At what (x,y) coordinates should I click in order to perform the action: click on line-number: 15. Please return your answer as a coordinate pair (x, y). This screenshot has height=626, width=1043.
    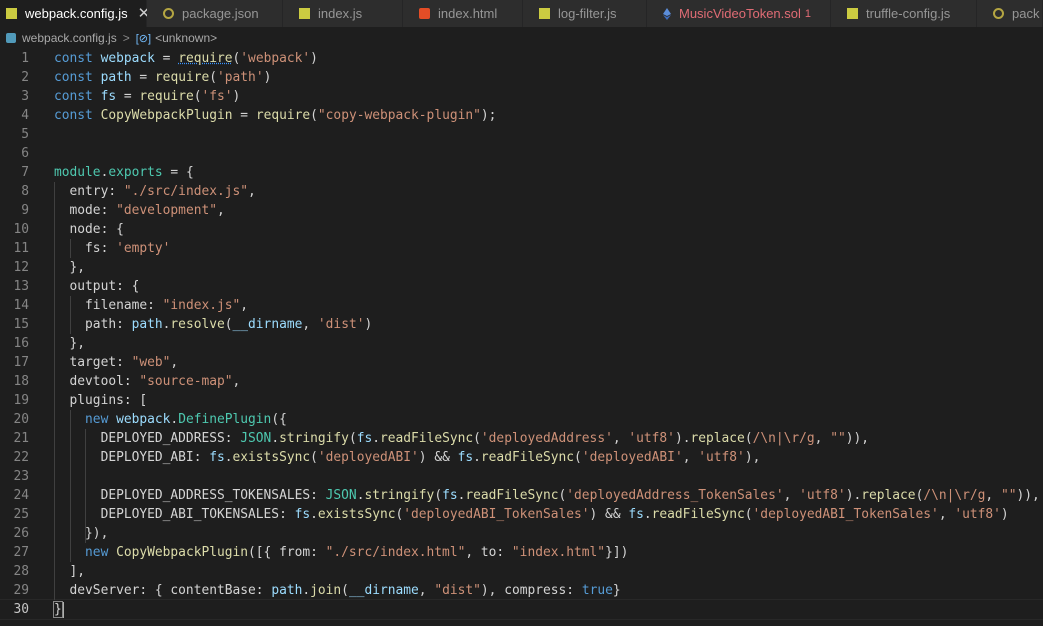
    Looking at the image, I should click on (21, 324).